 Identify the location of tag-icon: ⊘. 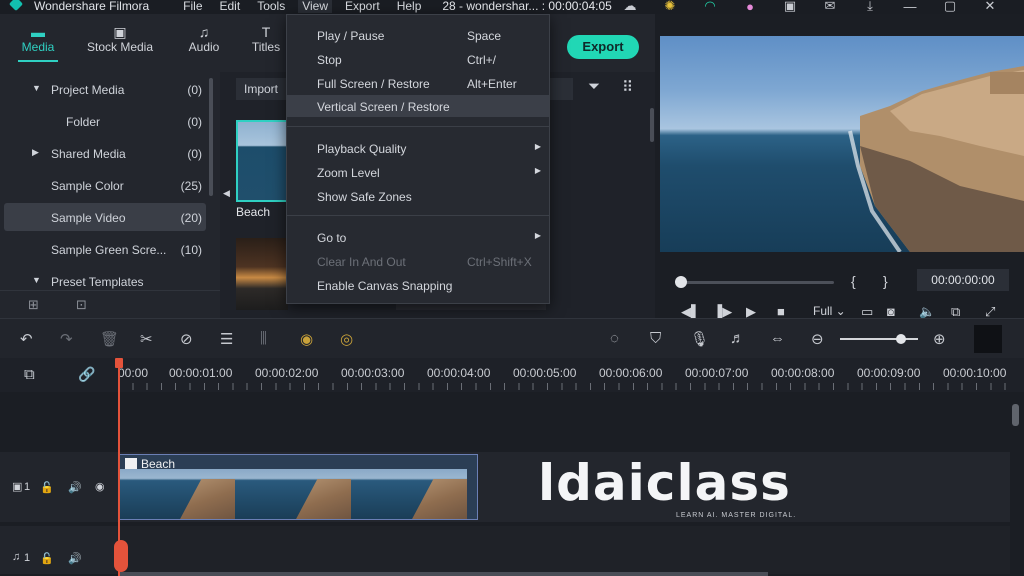
(186, 339).